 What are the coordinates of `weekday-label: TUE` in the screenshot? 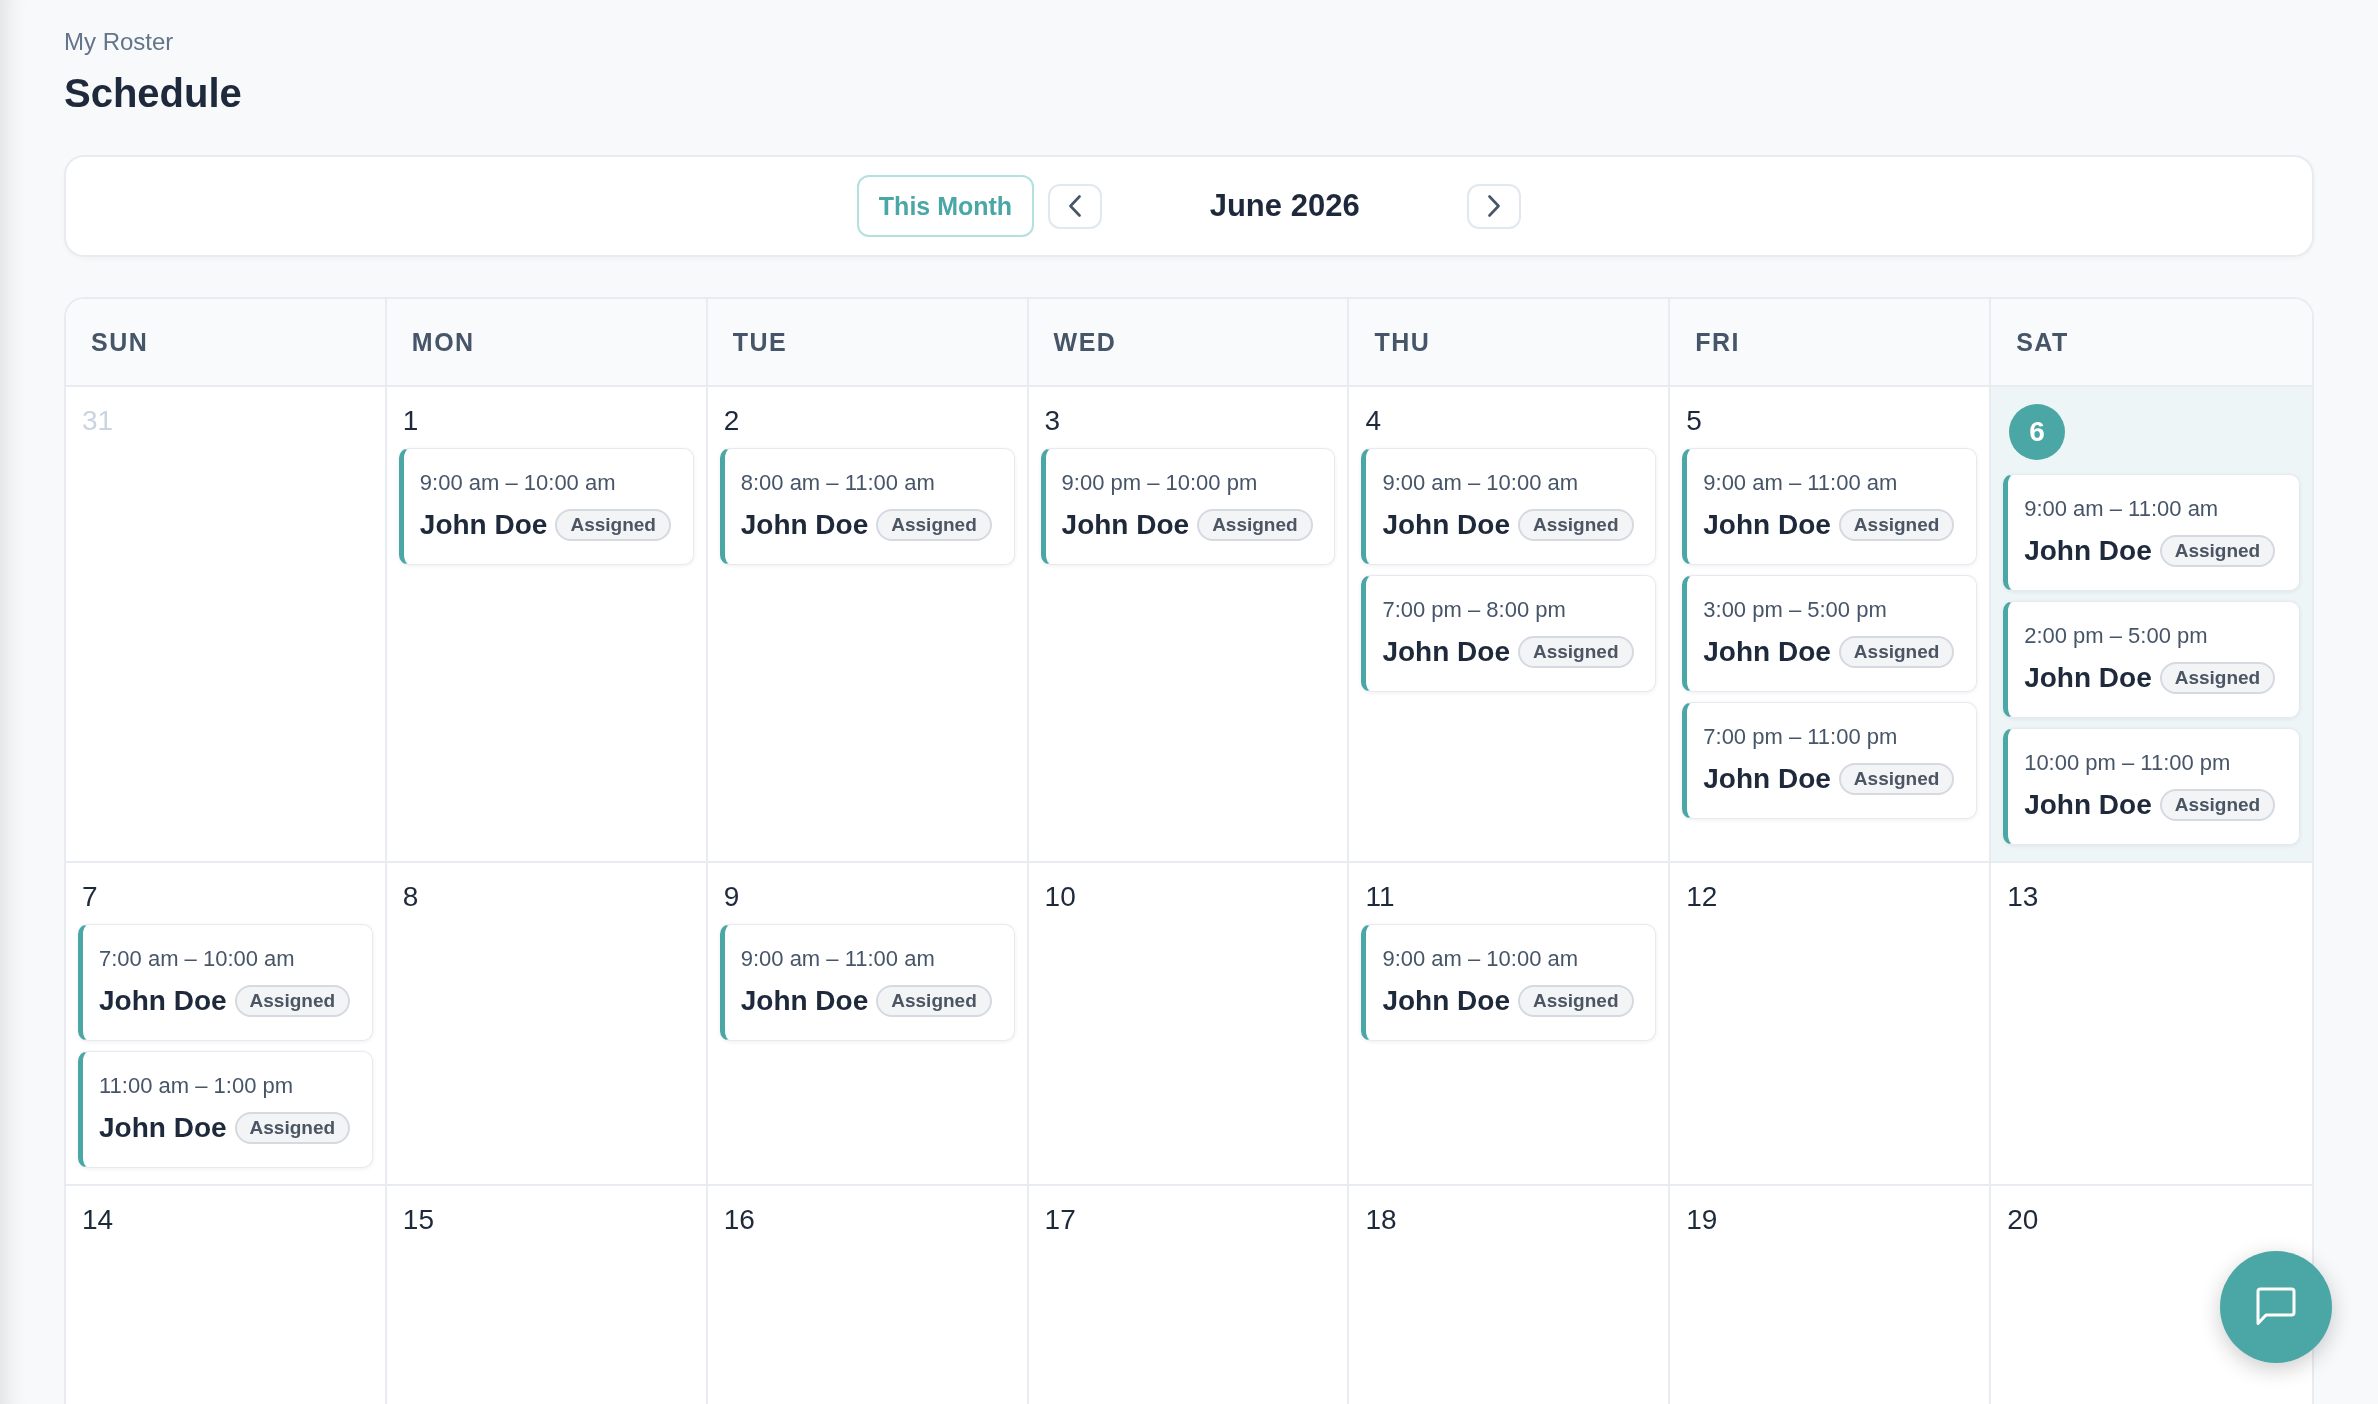 It's located at (760, 342).